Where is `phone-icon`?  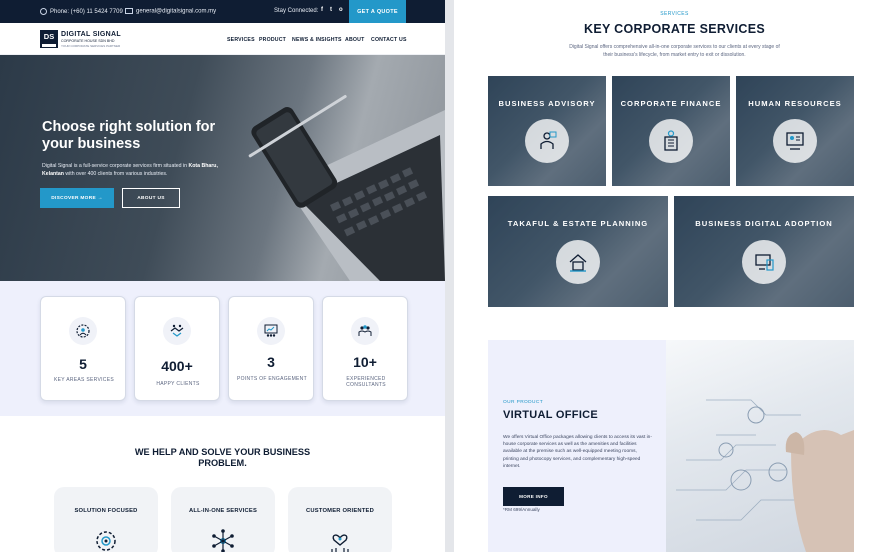 phone-icon is located at coordinates (43, 11).